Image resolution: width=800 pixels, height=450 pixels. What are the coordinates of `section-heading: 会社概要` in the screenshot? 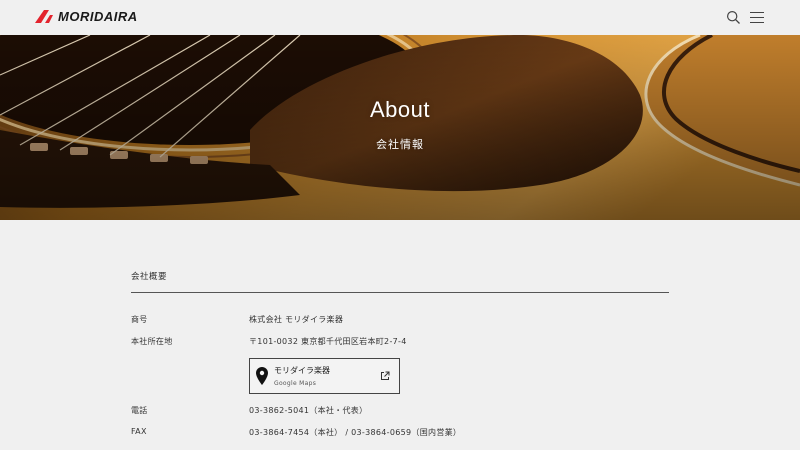 It's located at (149, 277).